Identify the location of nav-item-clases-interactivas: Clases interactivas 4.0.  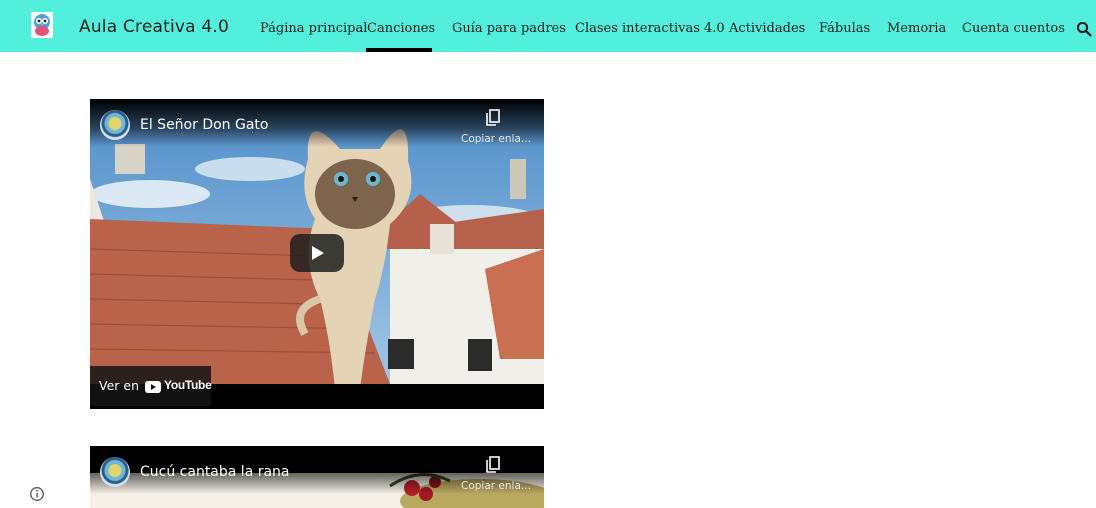
(650, 28).